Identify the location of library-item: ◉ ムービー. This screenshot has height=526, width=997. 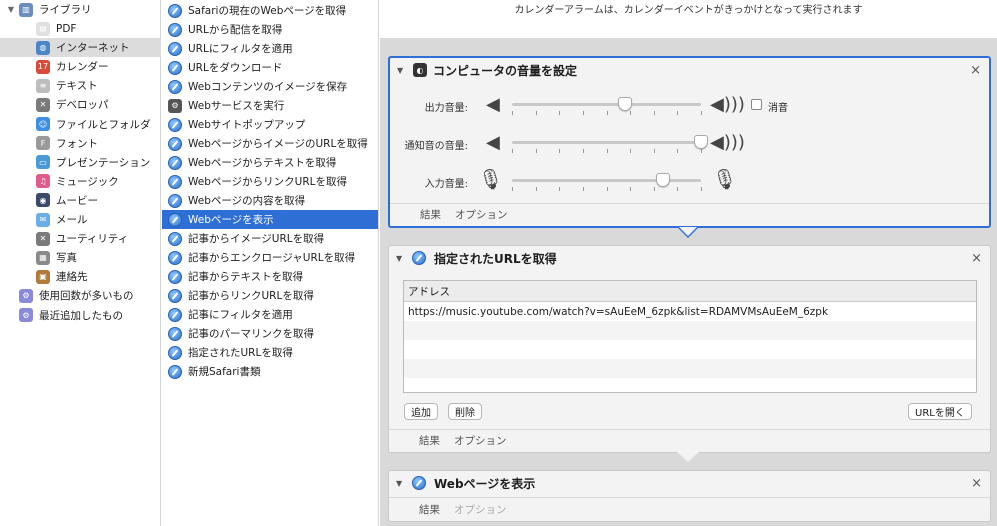
(80, 200).